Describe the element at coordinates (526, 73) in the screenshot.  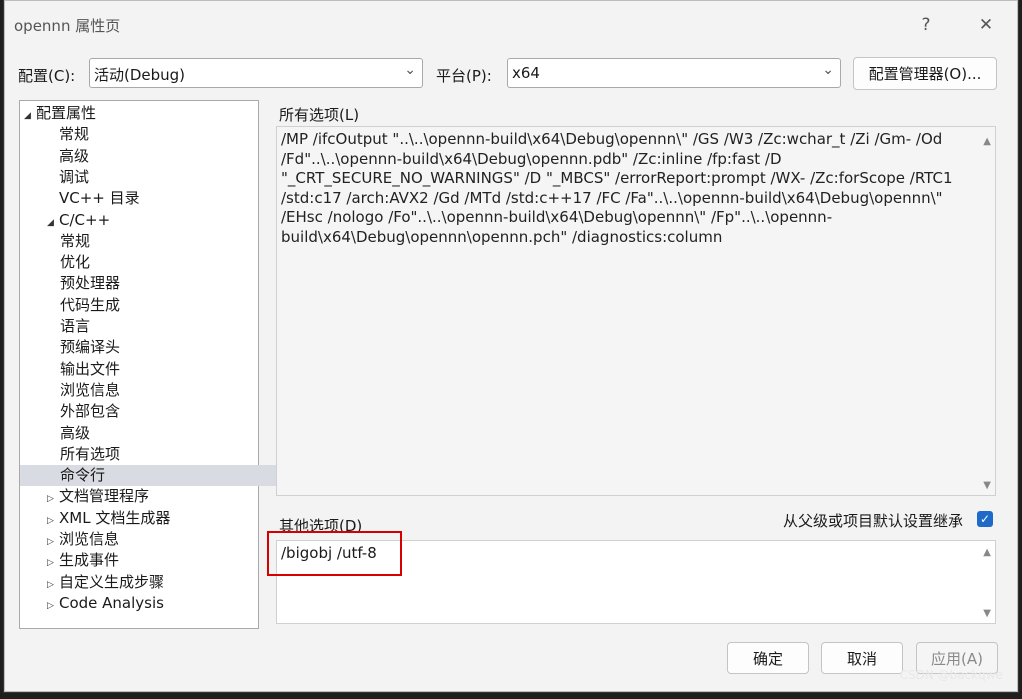
I see `platform-value: x64` at that location.